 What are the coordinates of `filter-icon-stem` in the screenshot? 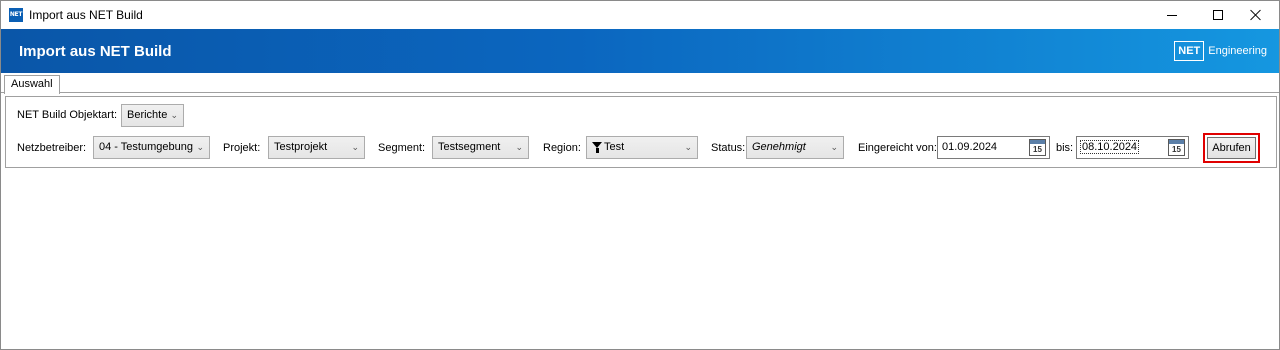 It's located at (597, 150).